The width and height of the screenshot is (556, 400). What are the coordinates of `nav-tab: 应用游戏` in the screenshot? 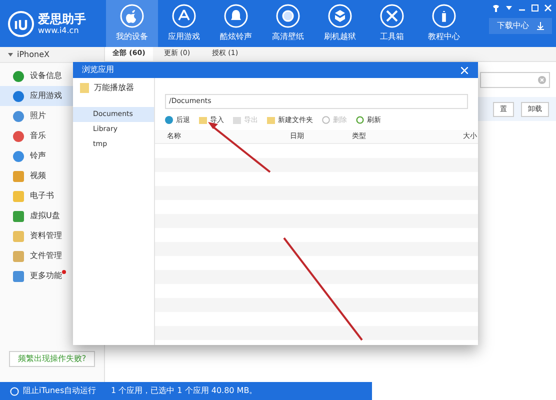 It's located at (184, 23).